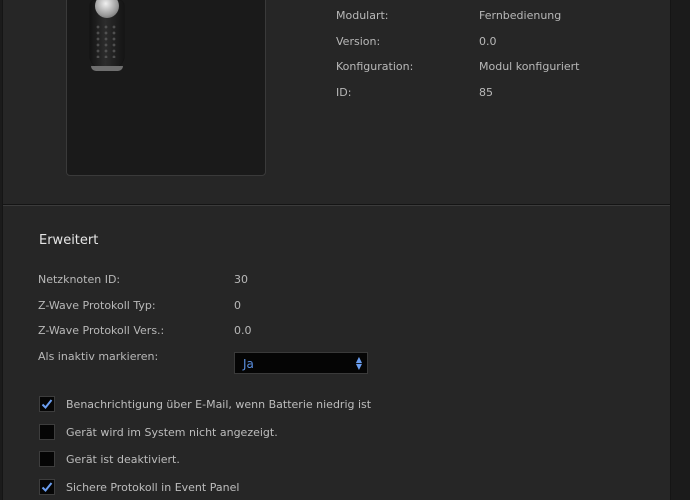 This screenshot has width=690, height=500. Describe the element at coordinates (97, 305) in the screenshot. I see `protokoll-typ-label: Z-Wave Protokoll Typ:` at that location.